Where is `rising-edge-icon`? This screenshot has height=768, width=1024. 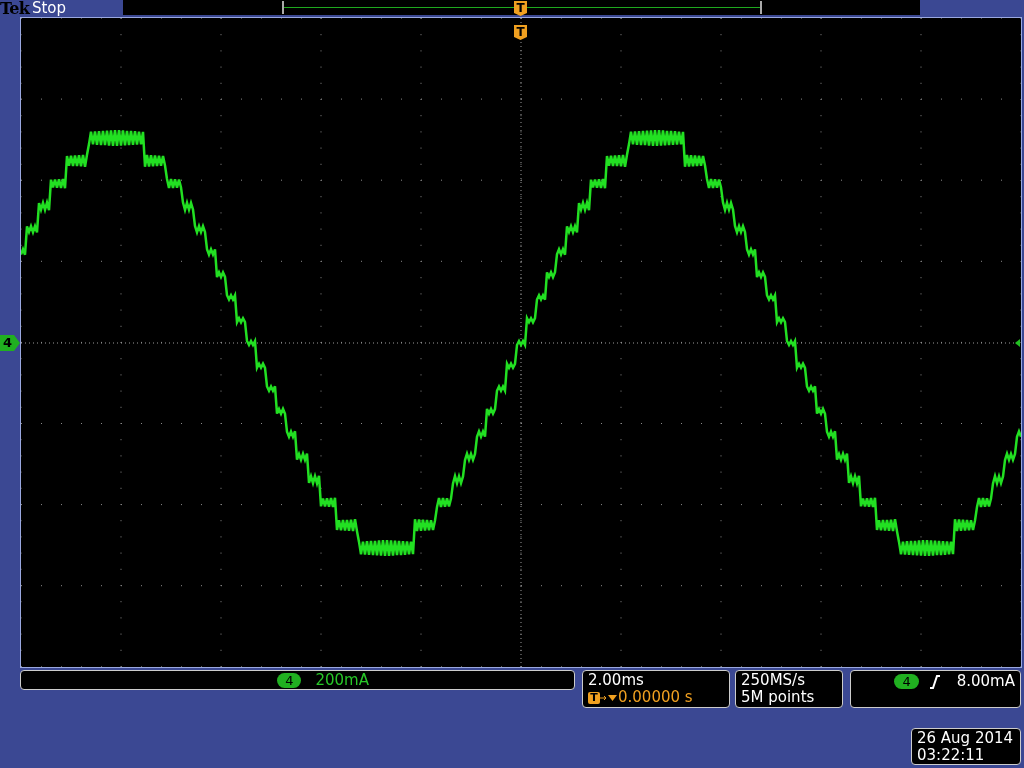 rising-edge-icon is located at coordinates (934, 682).